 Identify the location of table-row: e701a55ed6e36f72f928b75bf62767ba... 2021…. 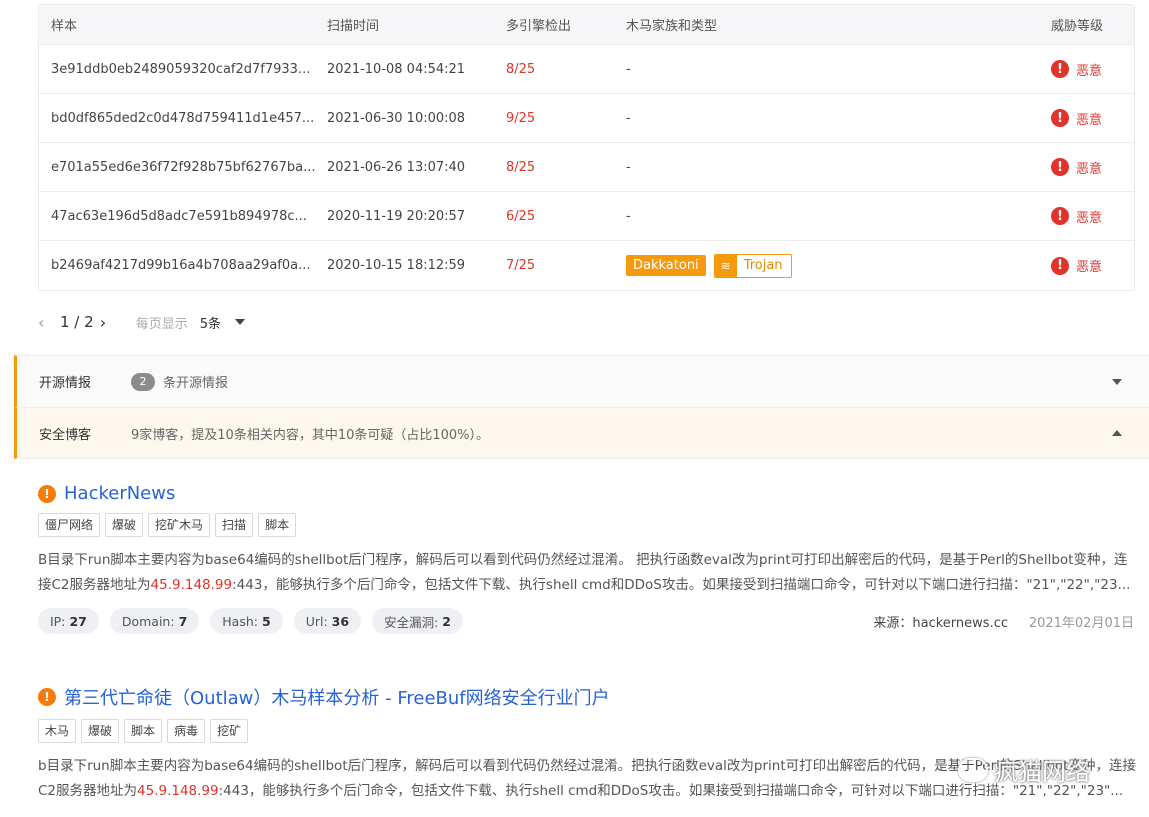
(586, 167).